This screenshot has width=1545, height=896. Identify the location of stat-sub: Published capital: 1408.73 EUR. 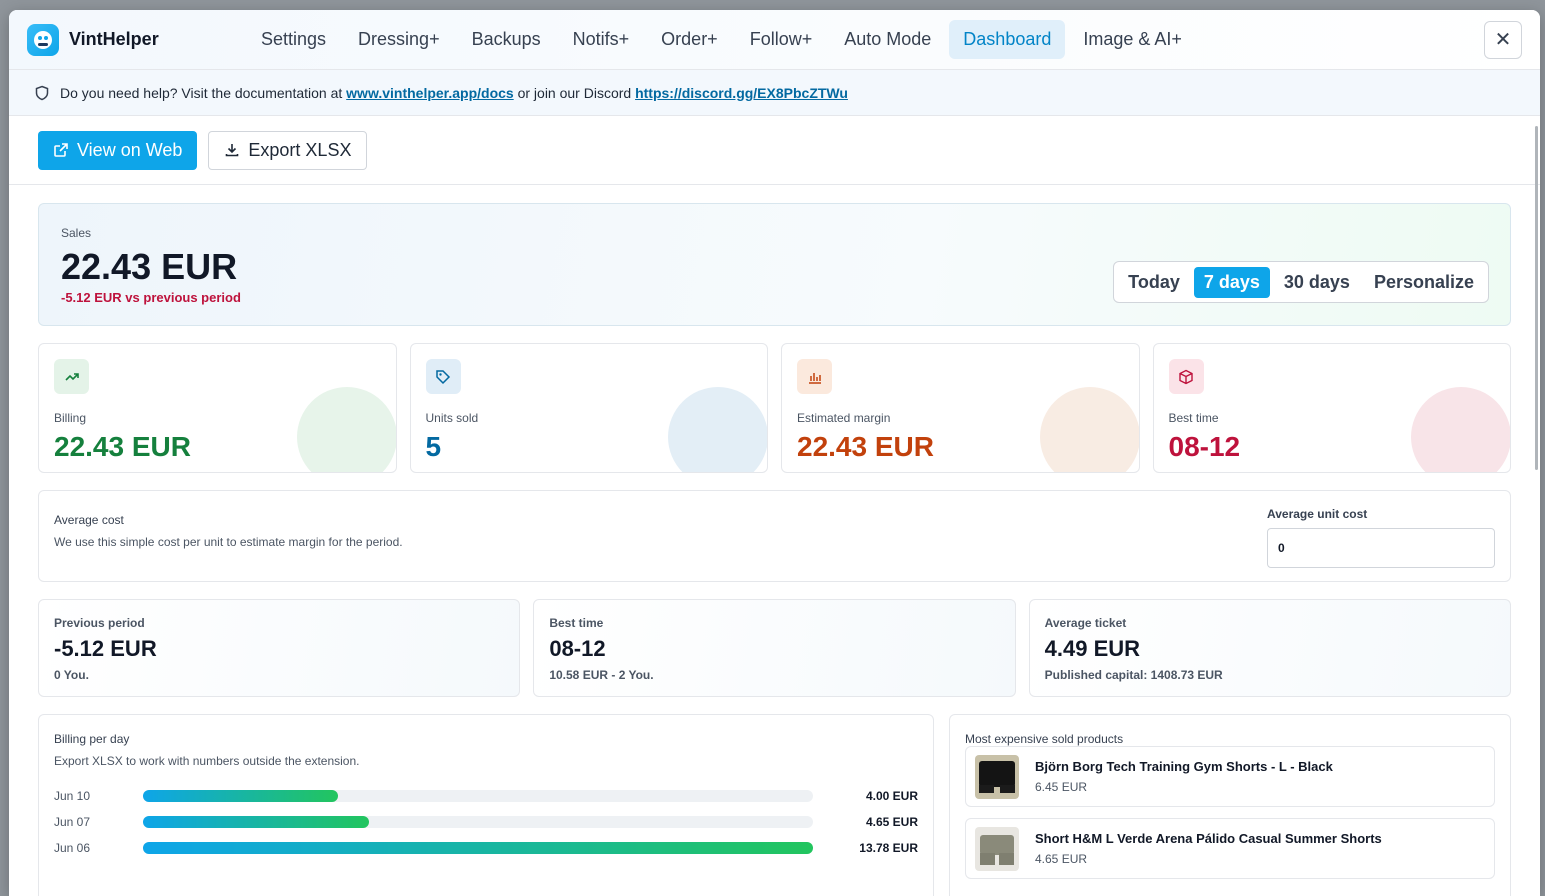
(1133, 675).